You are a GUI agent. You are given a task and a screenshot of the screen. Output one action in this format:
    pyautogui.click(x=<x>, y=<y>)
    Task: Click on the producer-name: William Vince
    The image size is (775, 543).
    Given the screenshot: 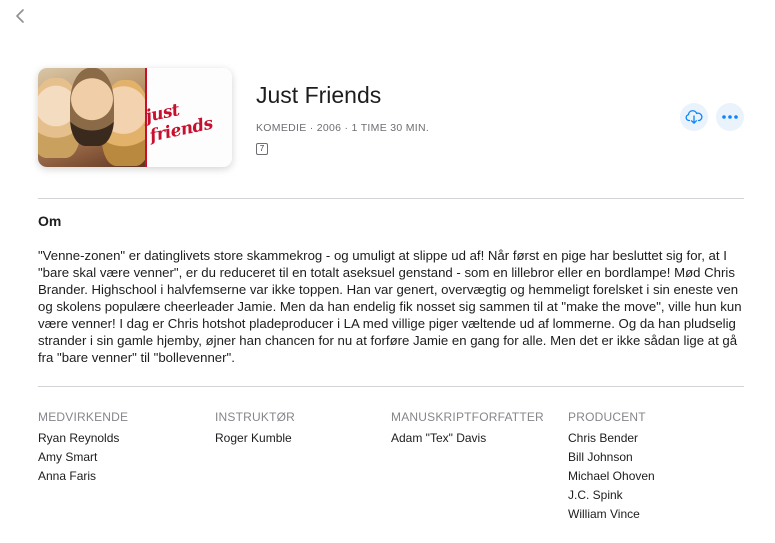 What is the action you would take?
    pyautogui.click(x=611, y=514)
    